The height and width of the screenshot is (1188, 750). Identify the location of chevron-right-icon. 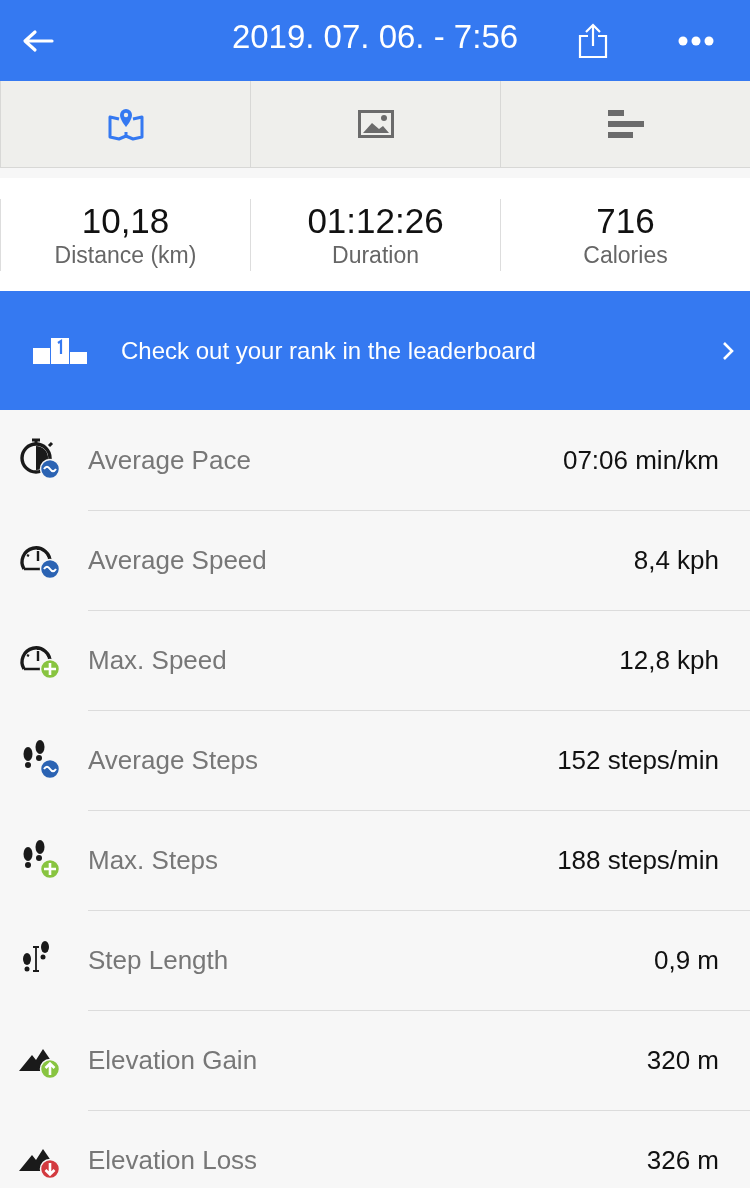
(728, 350).